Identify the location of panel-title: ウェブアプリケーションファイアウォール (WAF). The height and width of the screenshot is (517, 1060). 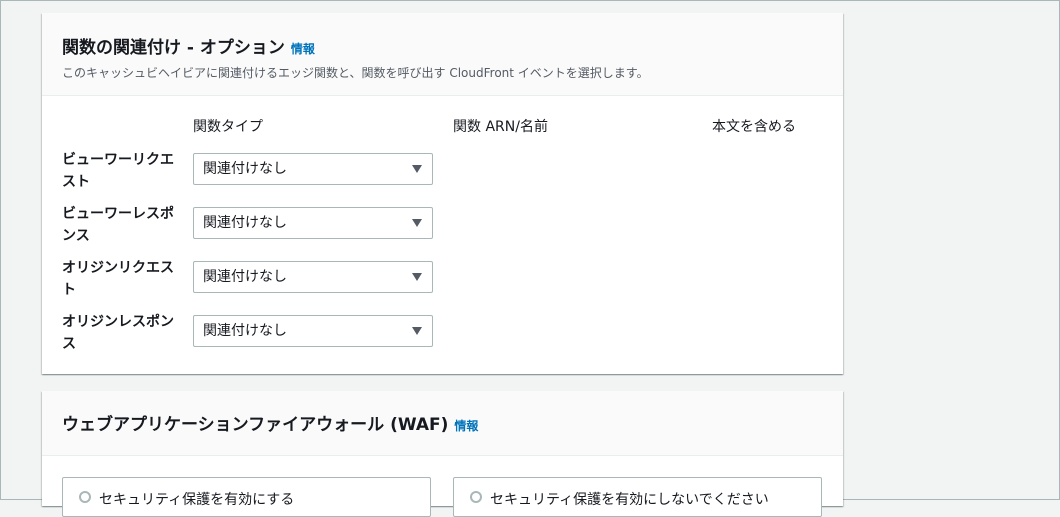
(255, 425).